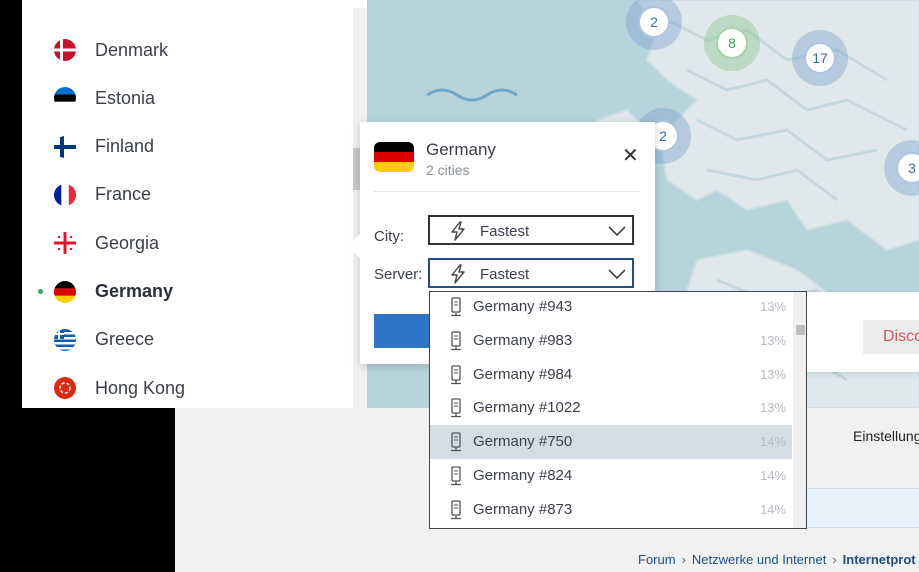  What do you see at coordinates (611, 442) in the screenshot?
I see `server-item: Germany #750 14%` at bounding box center [611, 442].